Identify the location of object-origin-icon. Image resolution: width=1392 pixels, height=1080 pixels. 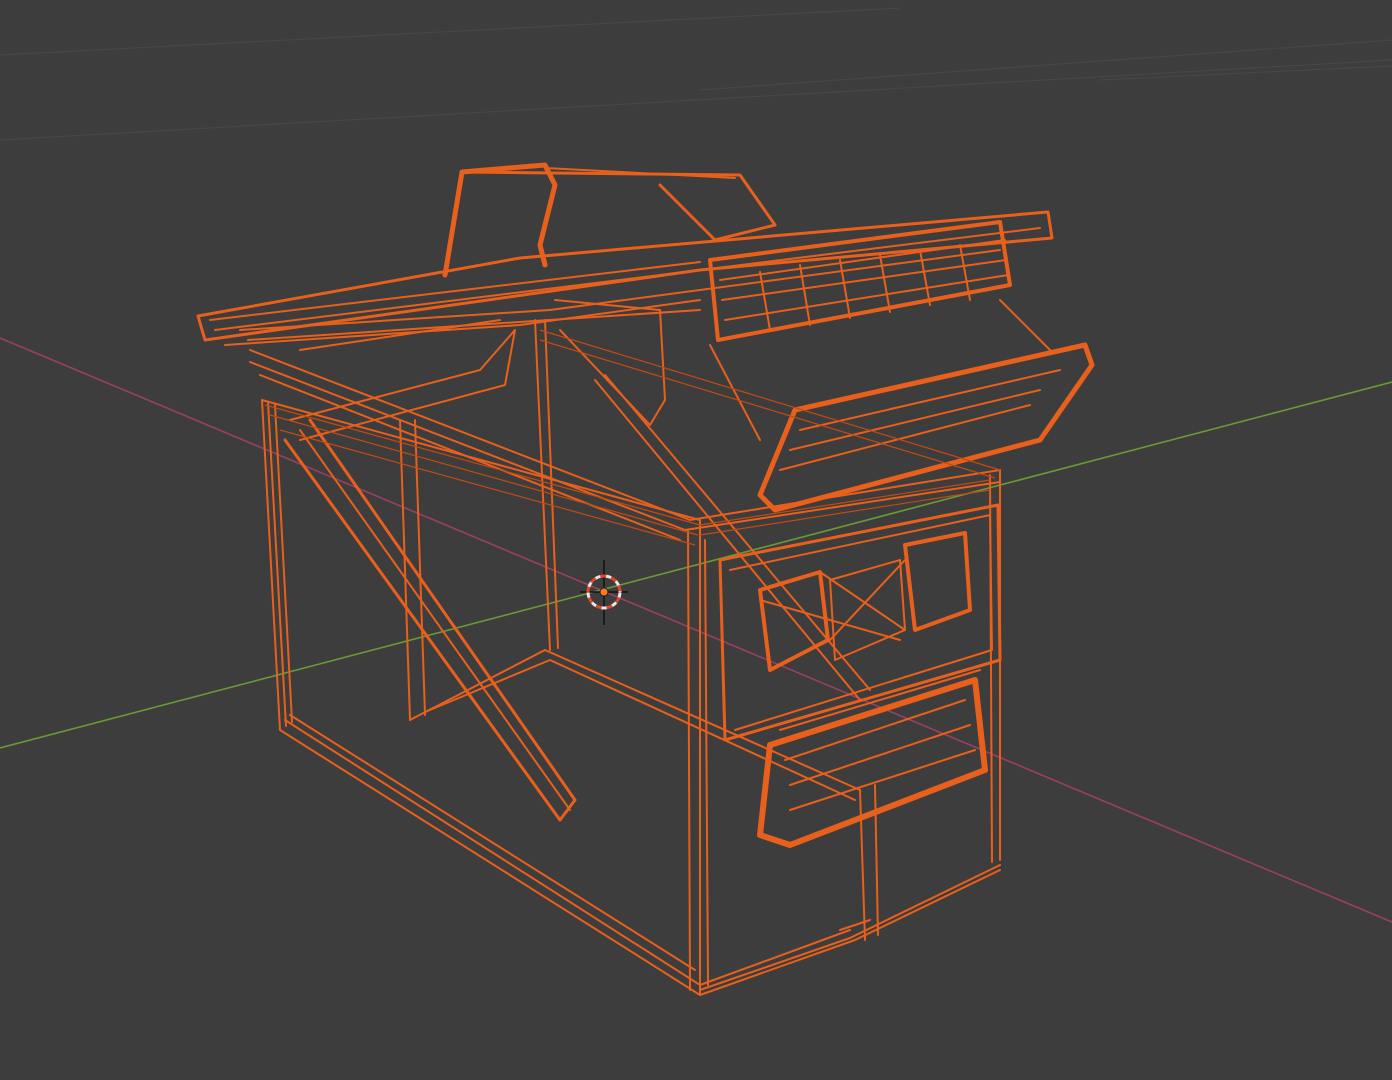
(604, 592).